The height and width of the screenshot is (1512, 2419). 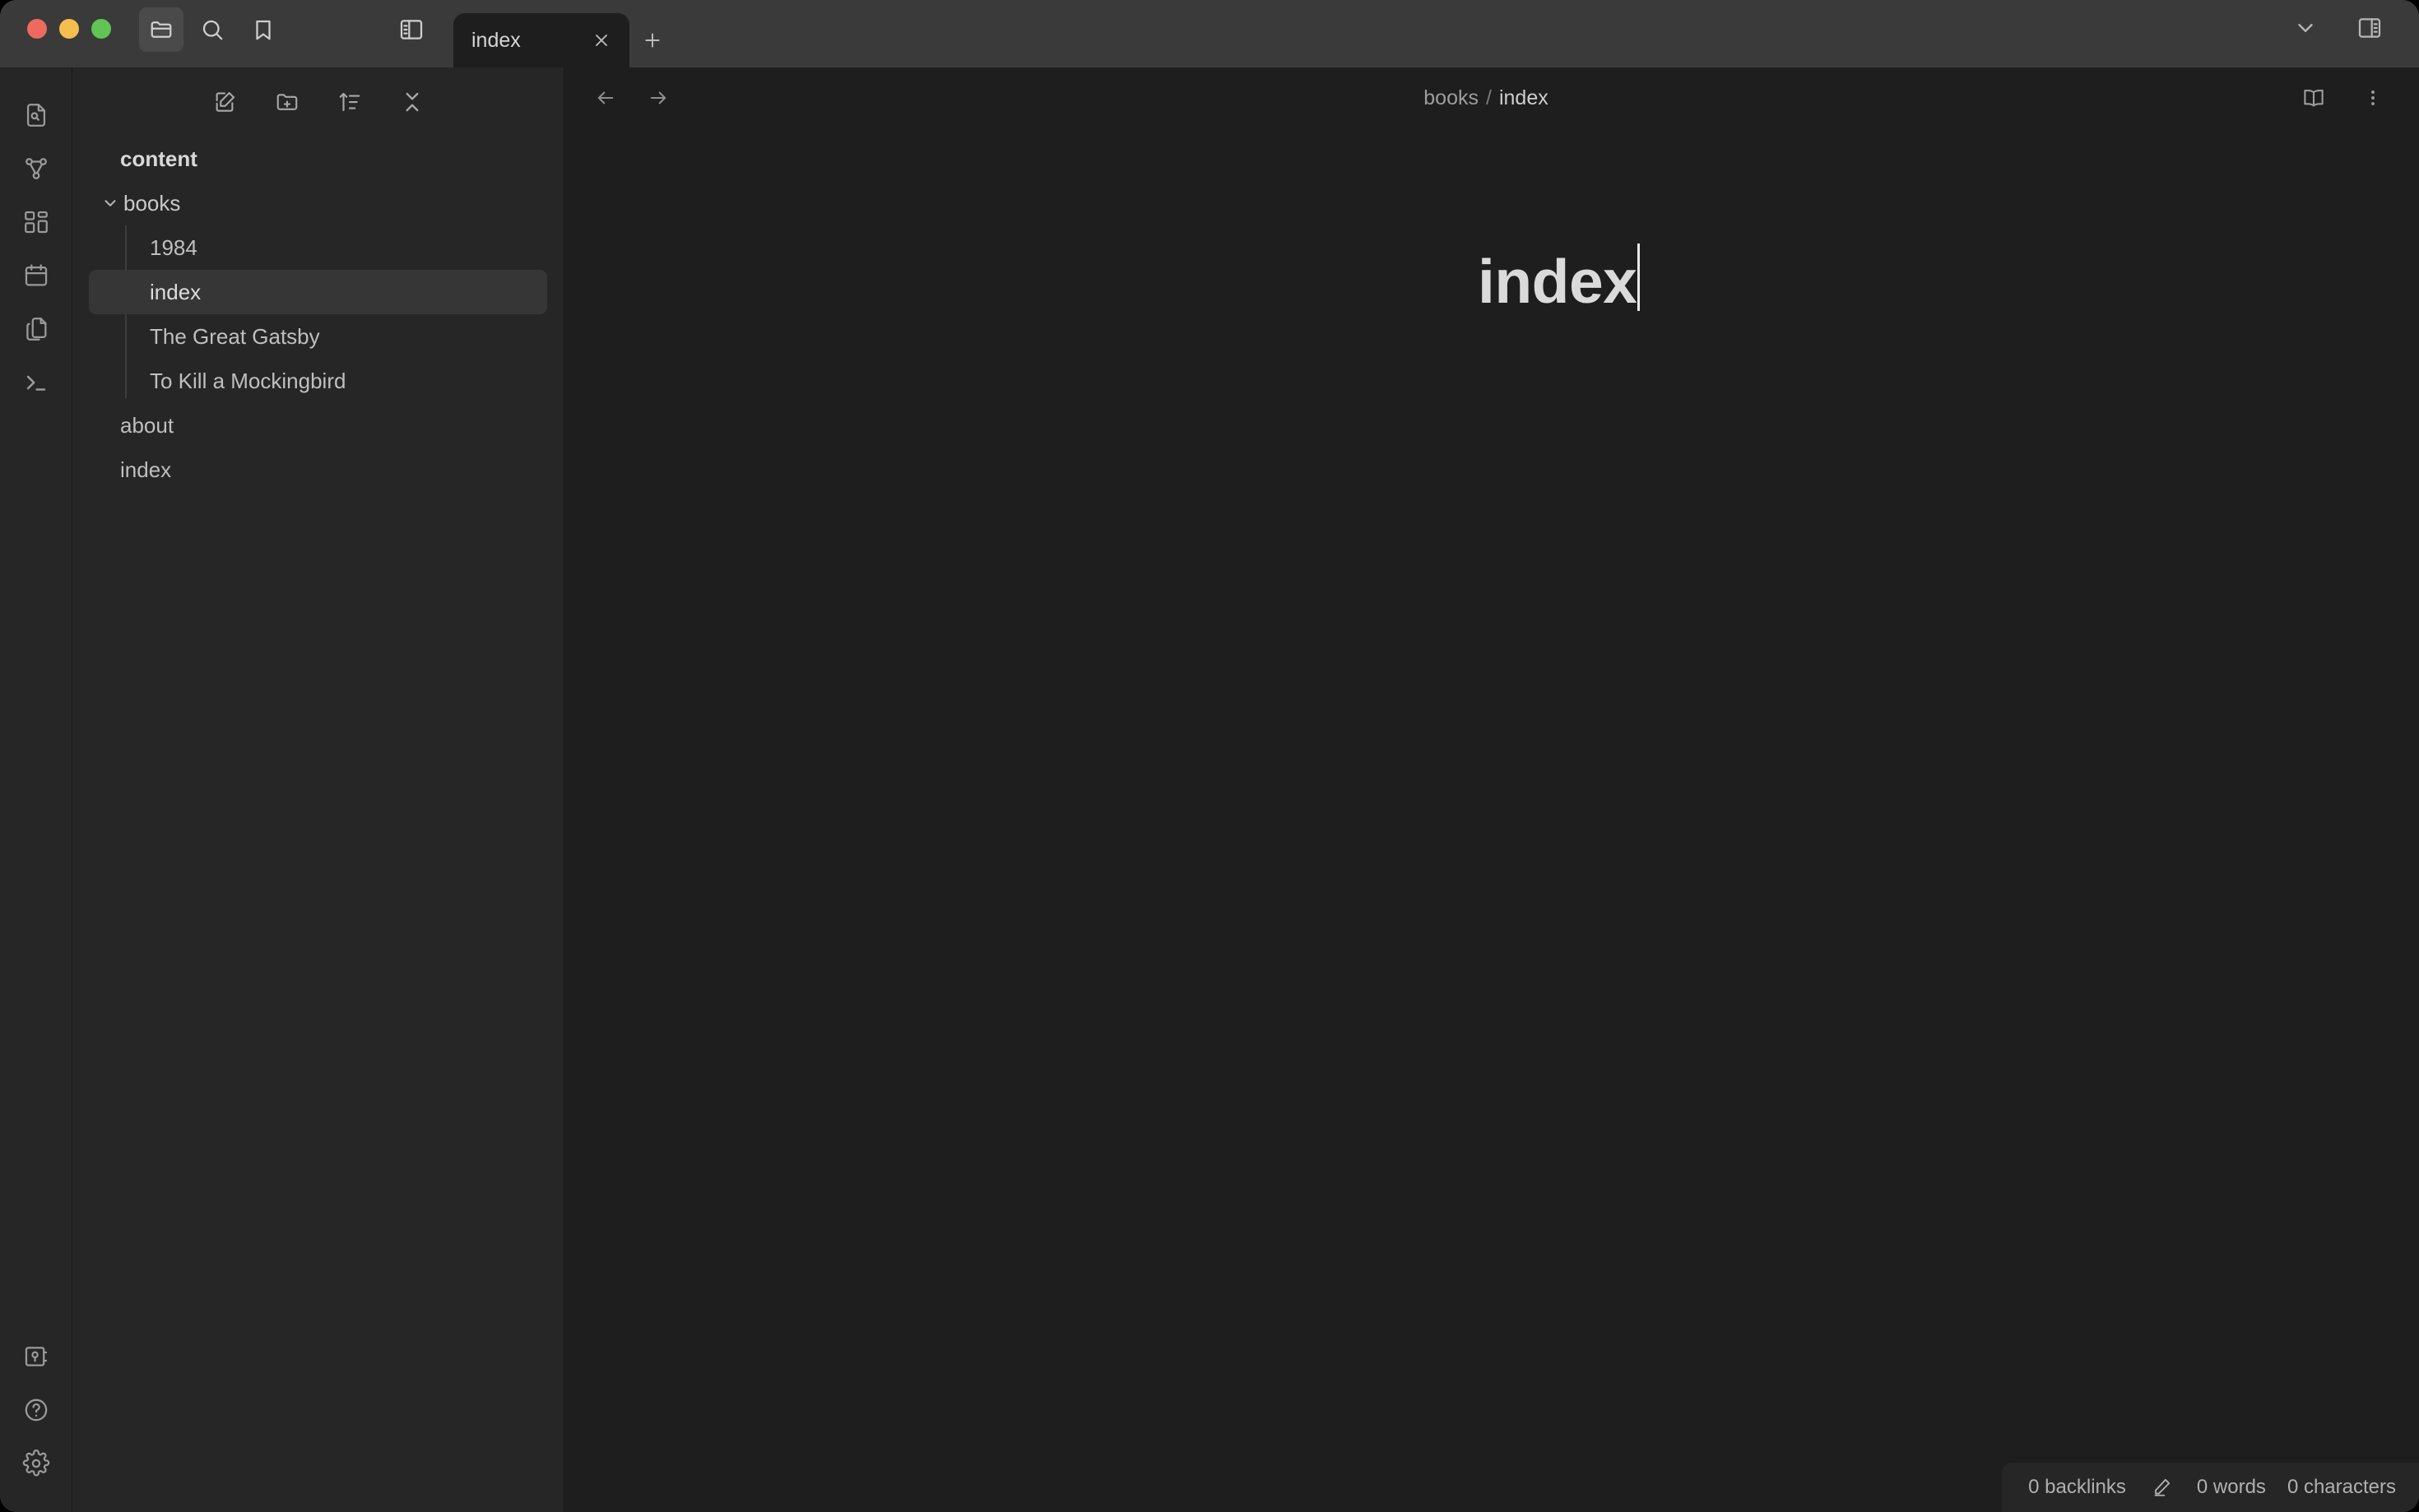 What do you see at coordinates (224, 102) in the screenshot?
I see `new-note-icon` at bounding box center [224, 102].